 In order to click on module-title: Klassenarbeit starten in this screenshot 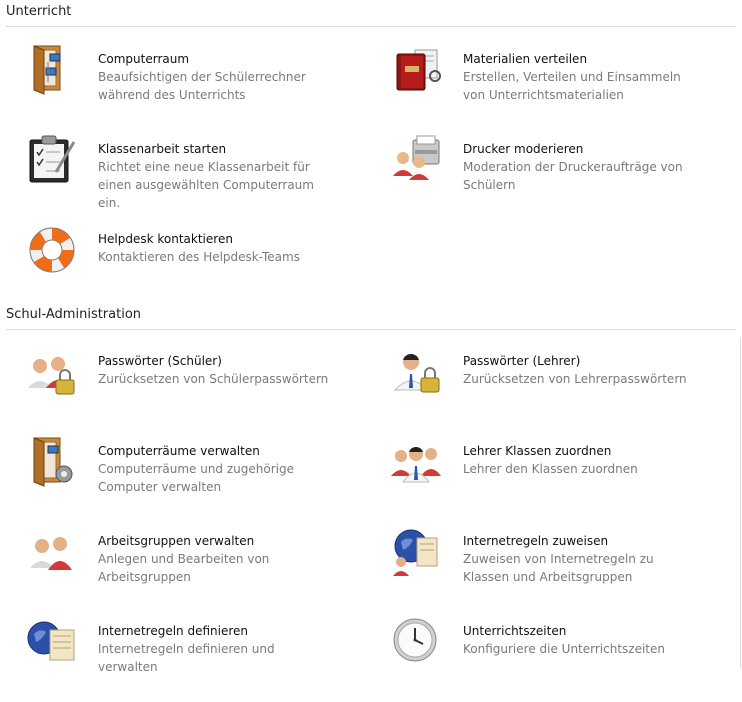, I will do `click(162, 149)`.